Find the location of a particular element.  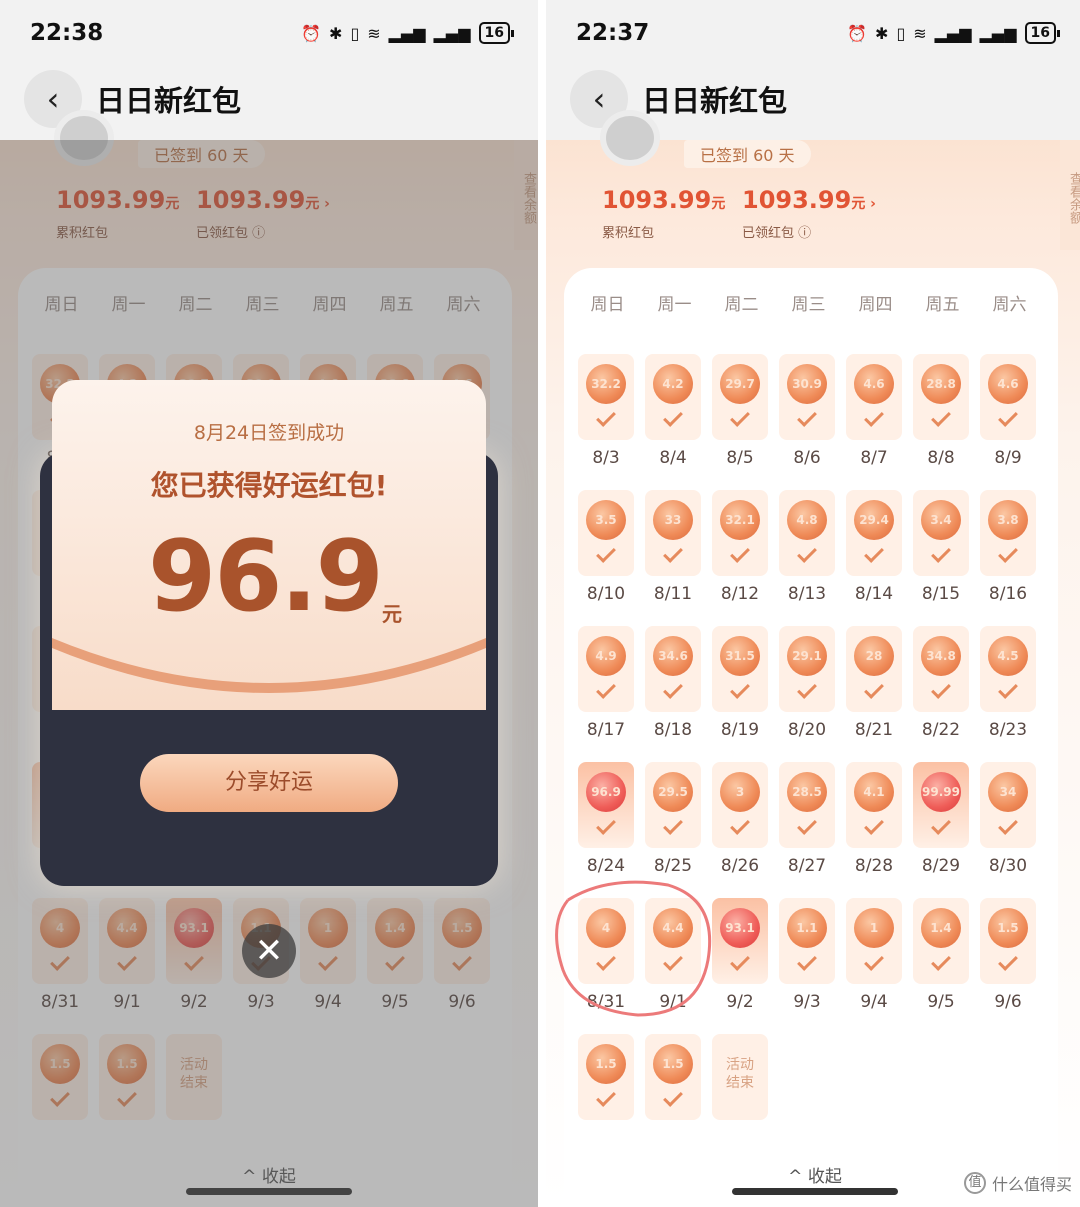

day-cell: 3.8 is located at coordinates (1008, 533).